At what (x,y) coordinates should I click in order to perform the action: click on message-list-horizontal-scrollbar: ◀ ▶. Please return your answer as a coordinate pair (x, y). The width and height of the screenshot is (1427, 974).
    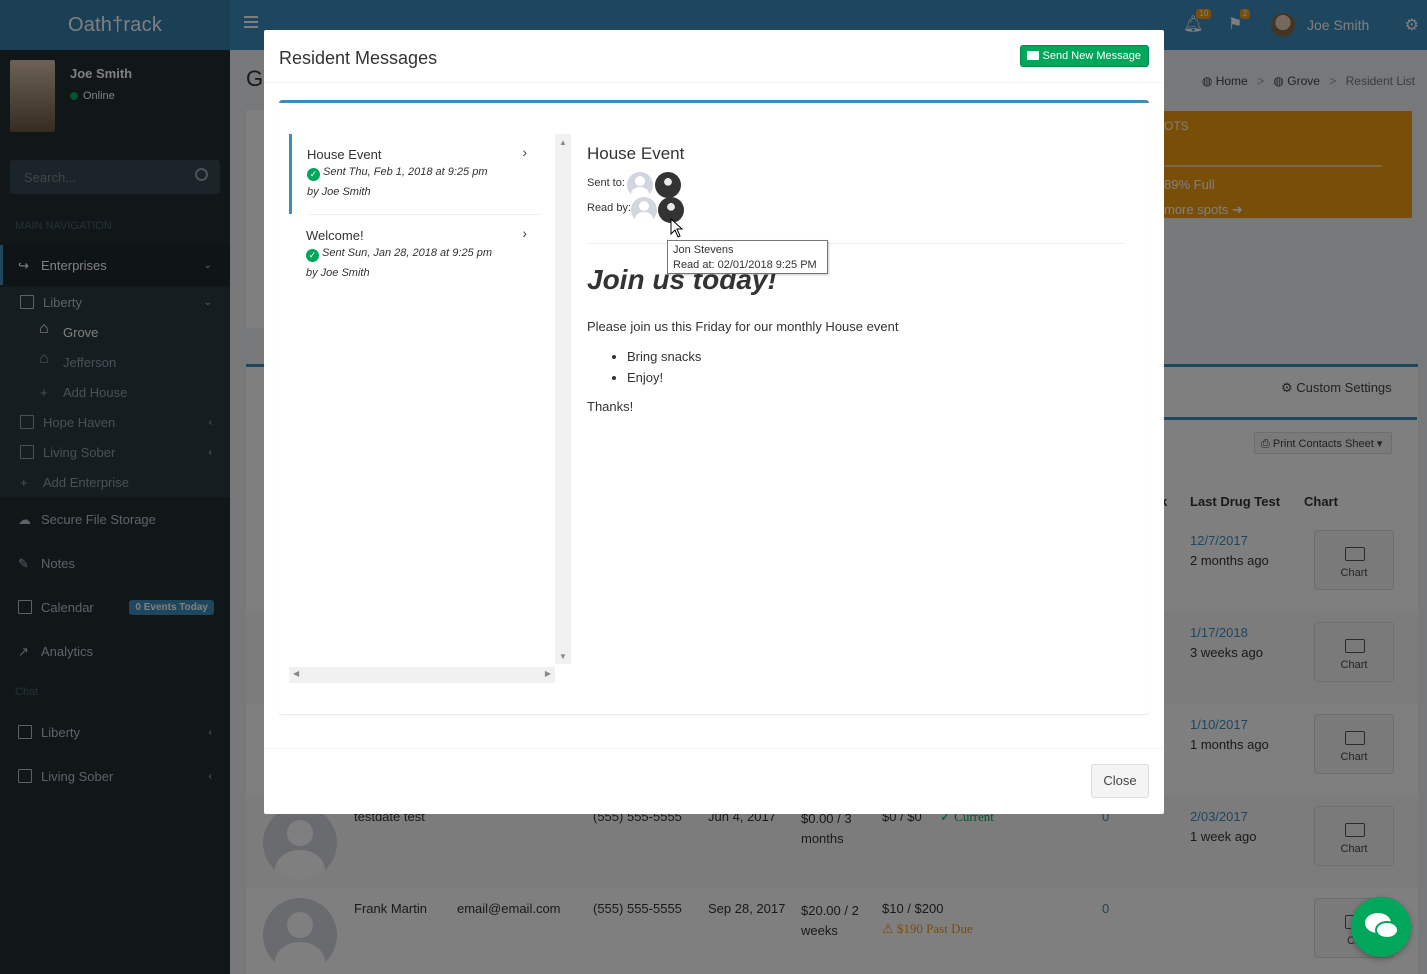
    Looking at the image, I should click on (422, 675).